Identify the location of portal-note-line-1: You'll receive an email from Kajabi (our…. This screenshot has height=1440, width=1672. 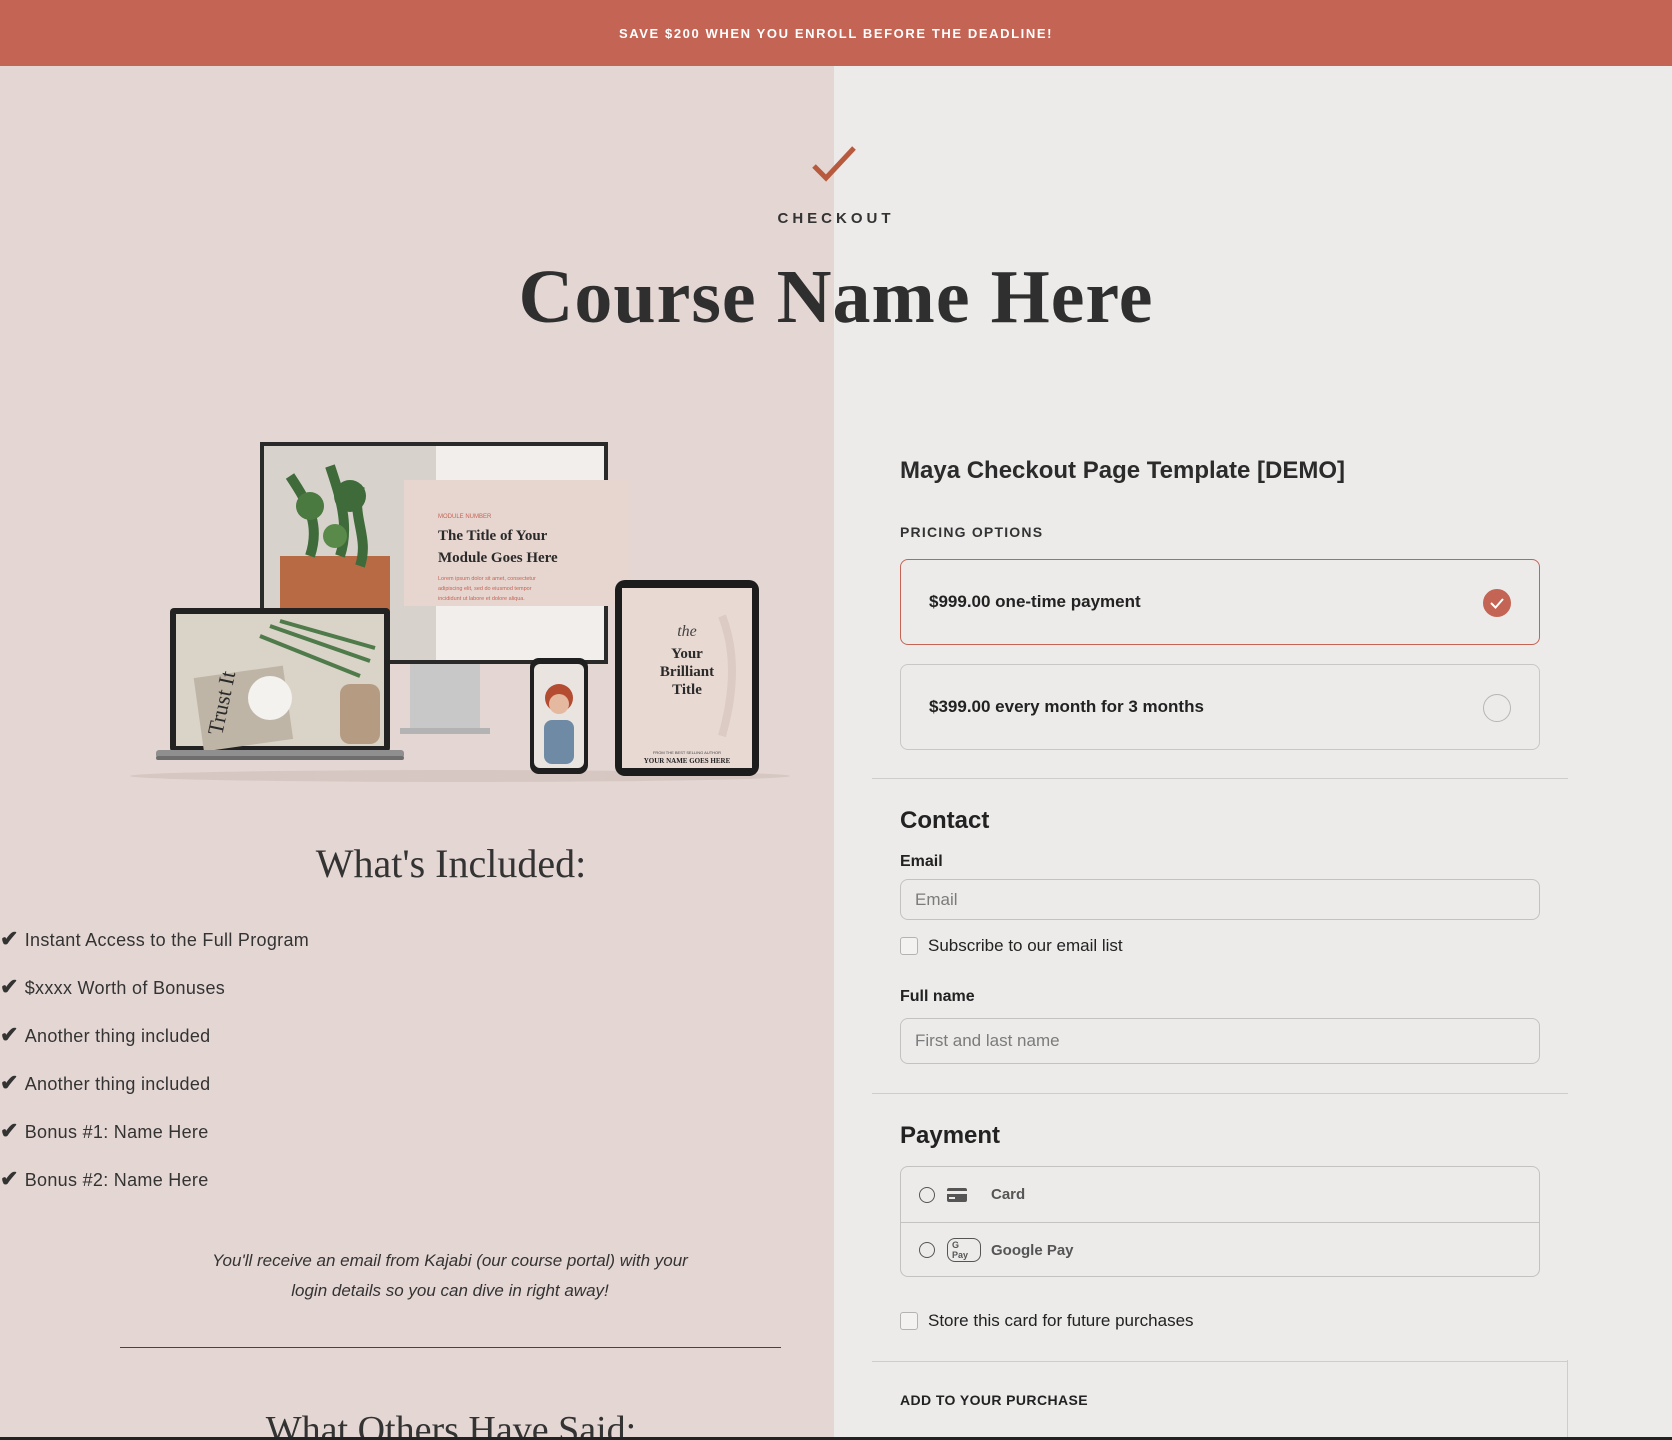
(450, 1260).